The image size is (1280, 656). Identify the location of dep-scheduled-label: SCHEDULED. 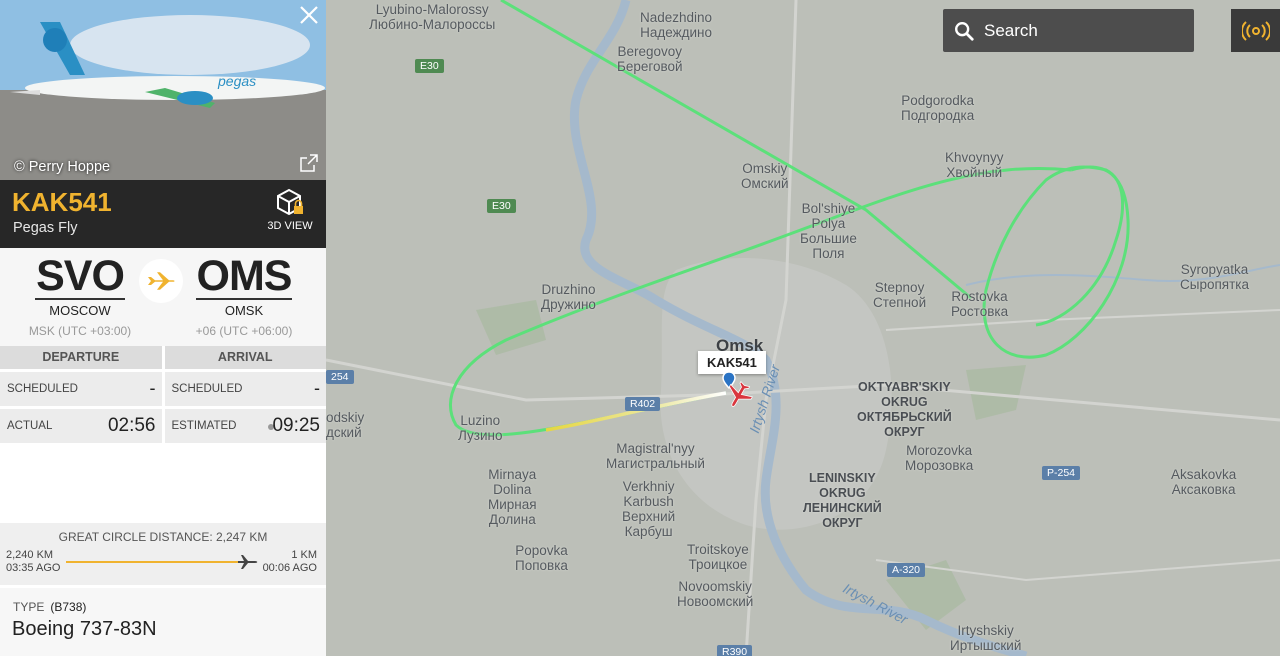
(42, 389).